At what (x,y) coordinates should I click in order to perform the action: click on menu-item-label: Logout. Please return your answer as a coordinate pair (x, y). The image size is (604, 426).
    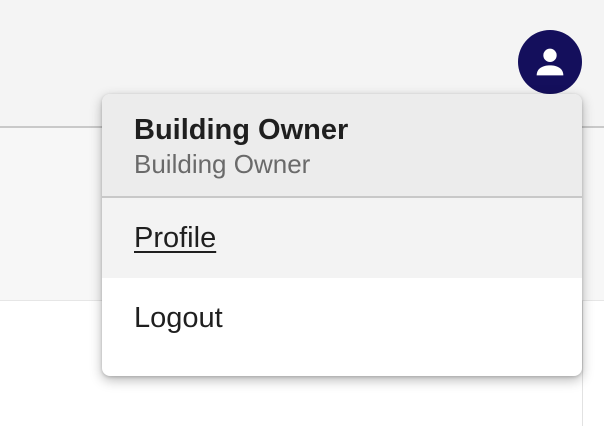
    Looking at the image, I should click on (178, 317).